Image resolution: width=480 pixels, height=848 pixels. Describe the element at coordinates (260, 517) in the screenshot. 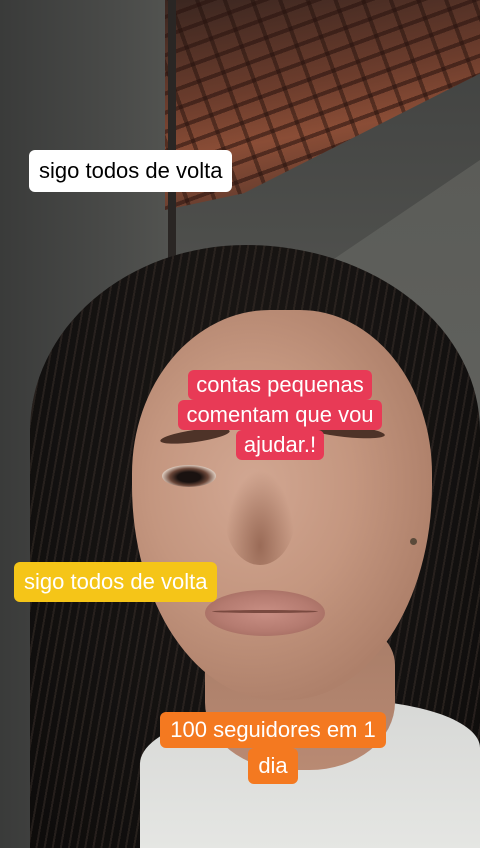

I see `nose` at that location.